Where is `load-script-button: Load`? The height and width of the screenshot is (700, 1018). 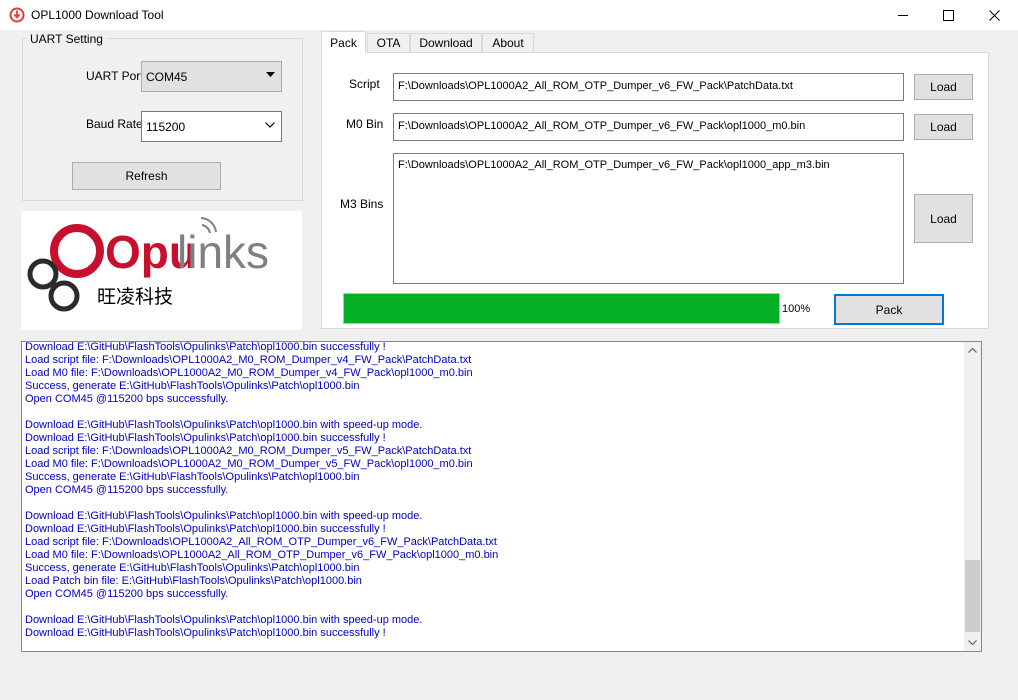 load-script-button: Load is located at coordinates (943, 87).